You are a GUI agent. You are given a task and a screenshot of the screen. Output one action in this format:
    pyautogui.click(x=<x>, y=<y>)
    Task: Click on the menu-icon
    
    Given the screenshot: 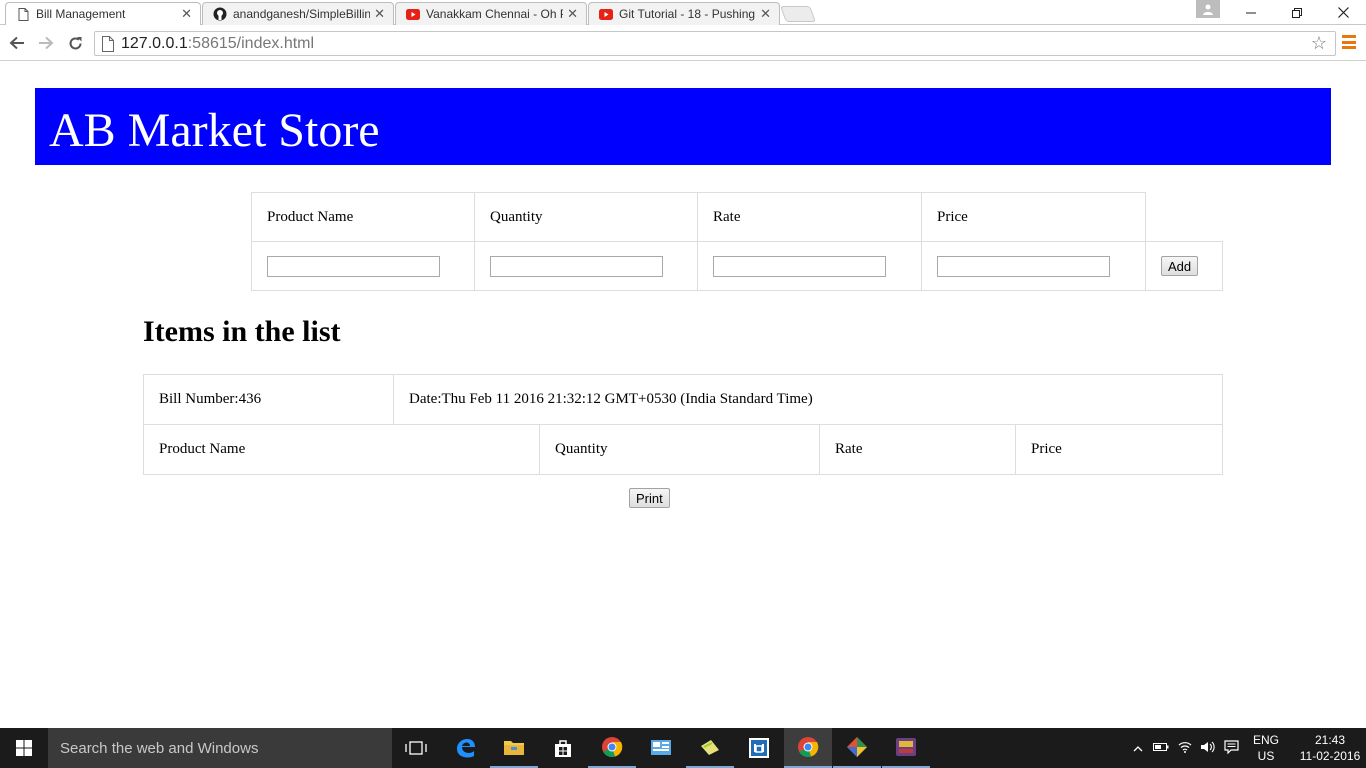 What is the action you would take?
    pyautogui.click(x=1349, y=42)
    